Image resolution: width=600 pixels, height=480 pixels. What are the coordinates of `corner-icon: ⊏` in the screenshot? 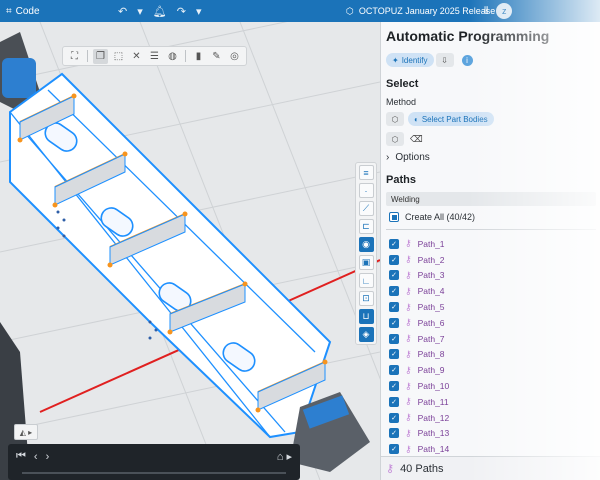 It's located at (366, 226).